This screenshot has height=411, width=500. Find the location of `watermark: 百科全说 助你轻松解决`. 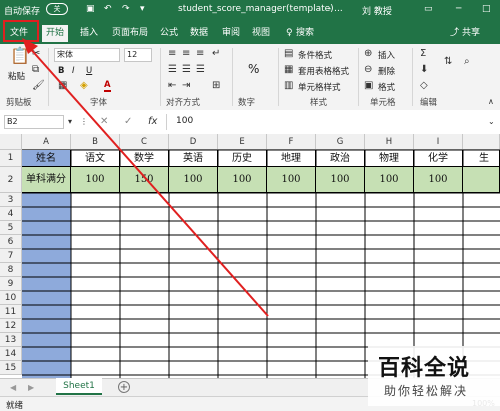

watermark: 百科全说 助你轻松解决 is located at coordinates (434, 376).